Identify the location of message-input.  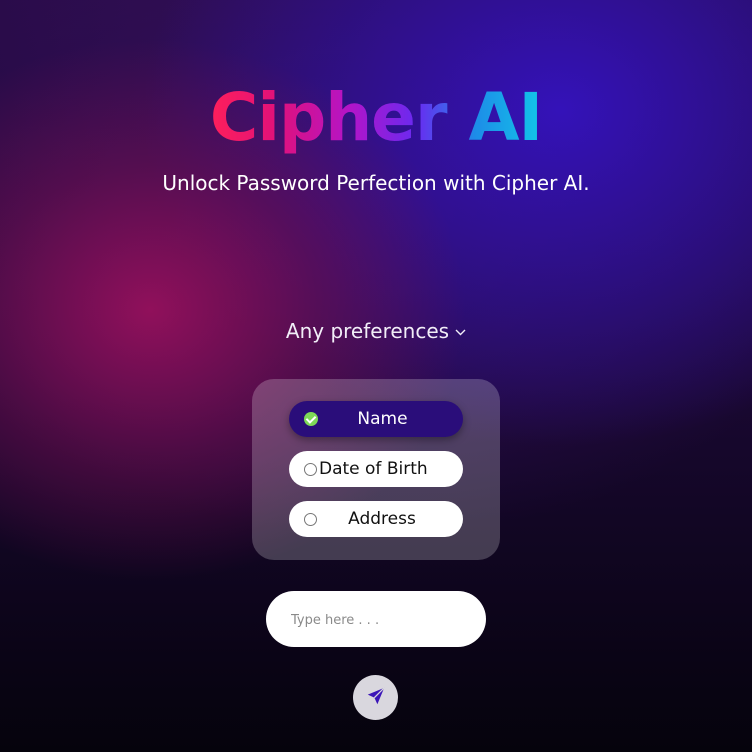
(381, 620).